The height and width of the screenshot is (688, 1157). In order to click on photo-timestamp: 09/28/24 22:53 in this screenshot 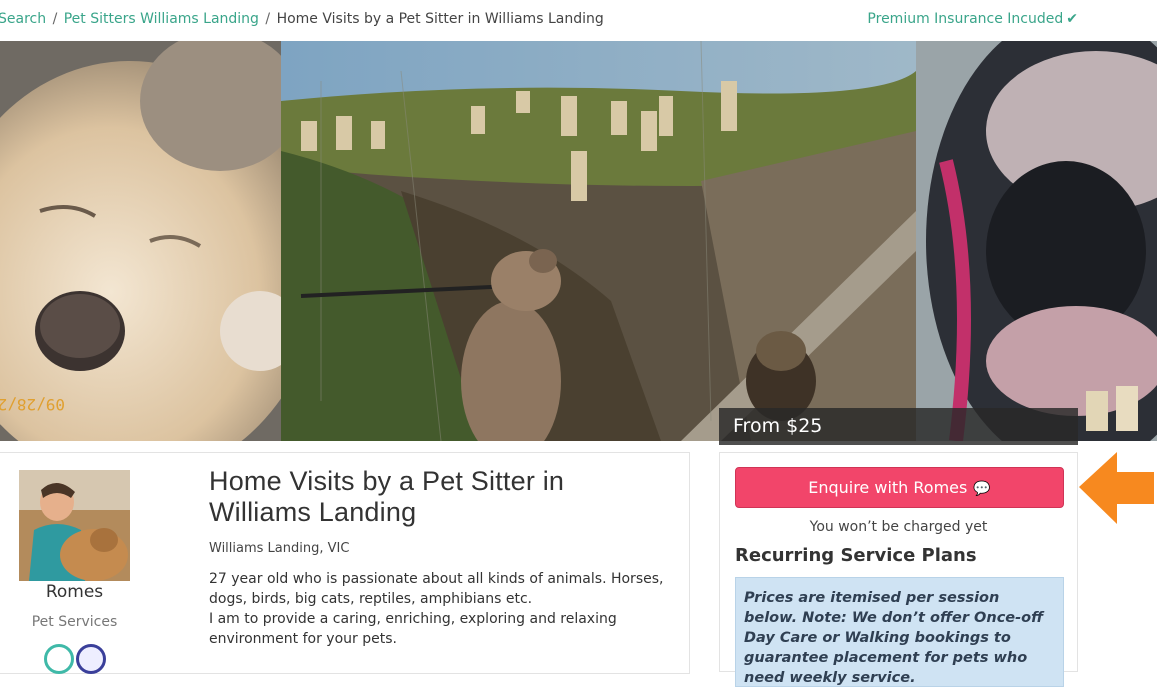, I will do `click(32, 404)`.